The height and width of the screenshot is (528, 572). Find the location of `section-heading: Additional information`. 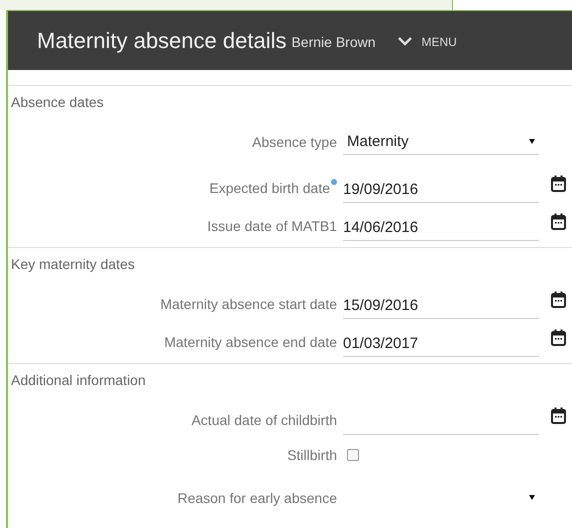

section-heading: Additional information is located at coordinates (78, 380).